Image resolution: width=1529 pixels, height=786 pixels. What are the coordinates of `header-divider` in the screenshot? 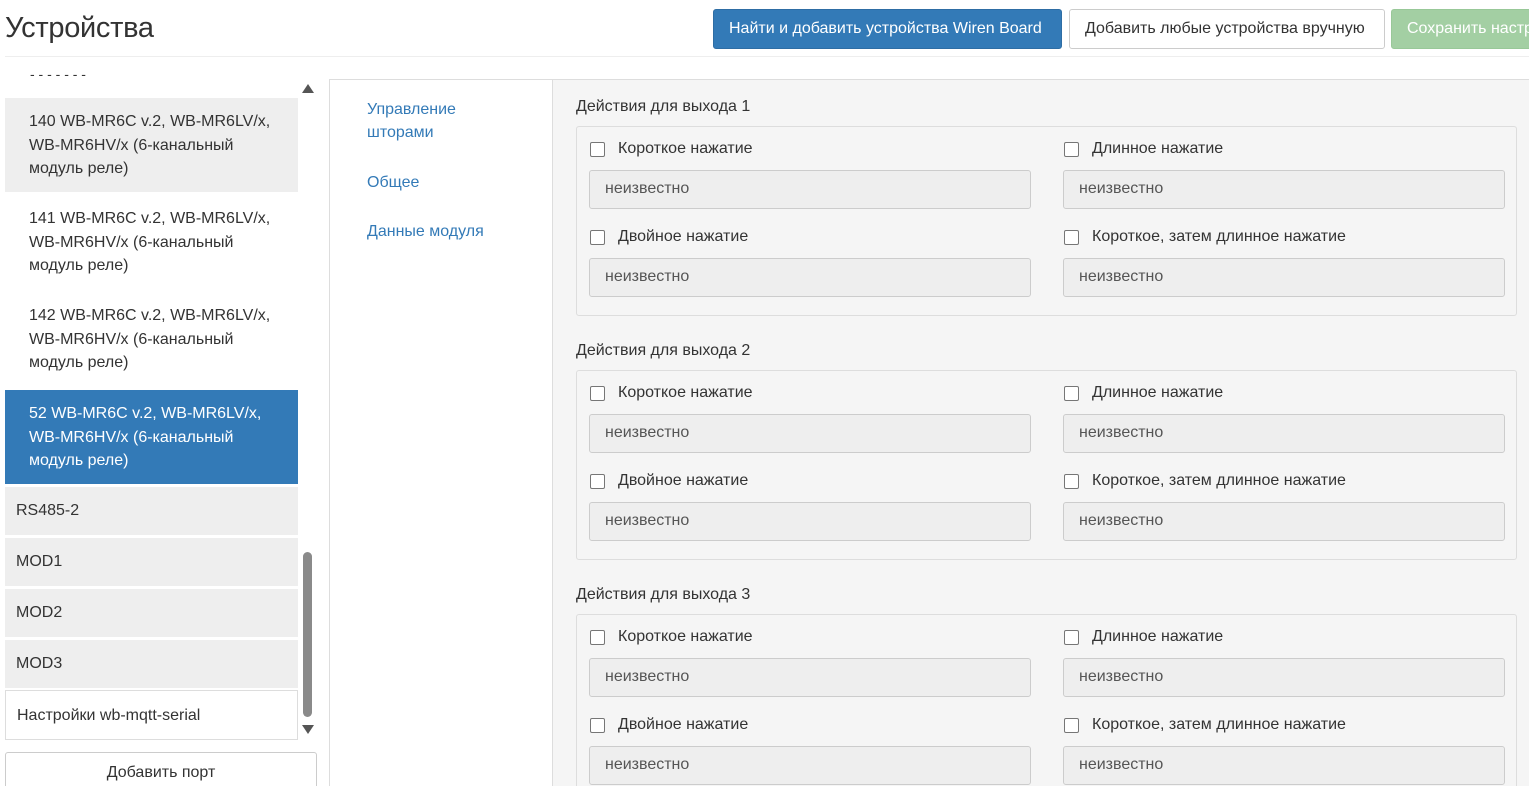 It's located at (767, 56).